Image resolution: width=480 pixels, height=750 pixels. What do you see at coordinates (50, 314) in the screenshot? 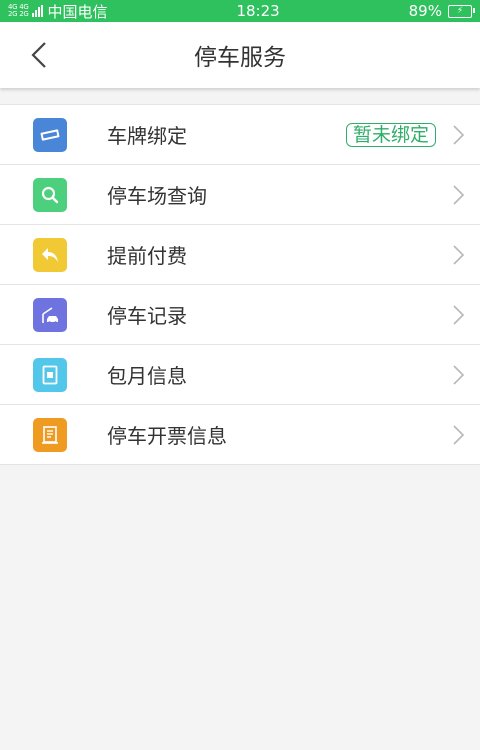
I see `car-barrier-icon` at bounding box center [50, 314].